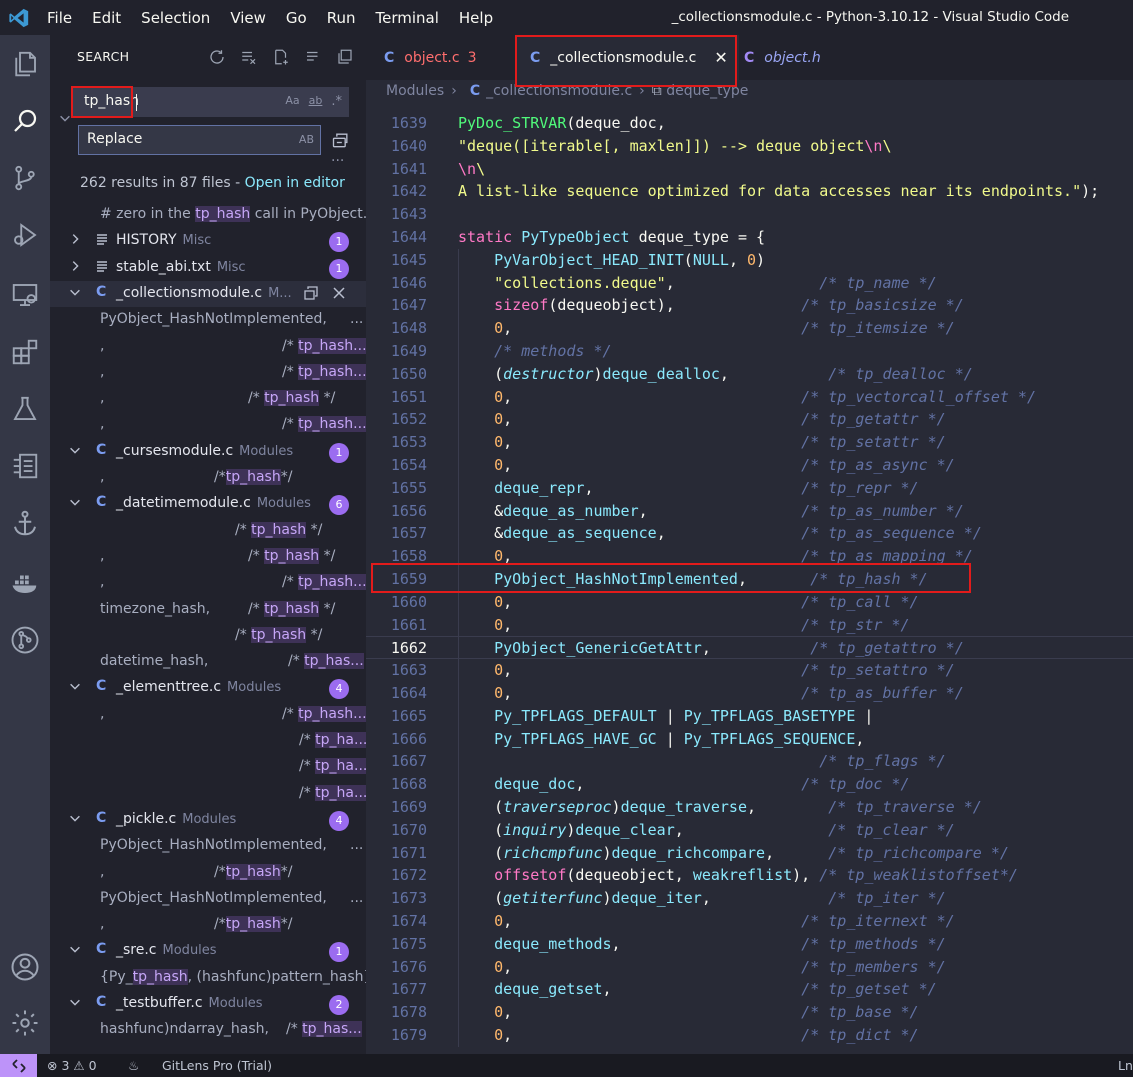 Image resolution: width=1133 pixels, height=1077 pixels. What do you see at coordinates (749, 465) in the screenshot?
I see `code-line: 1654 0, /* tp_as_async */` at bounding box center [749, 465].